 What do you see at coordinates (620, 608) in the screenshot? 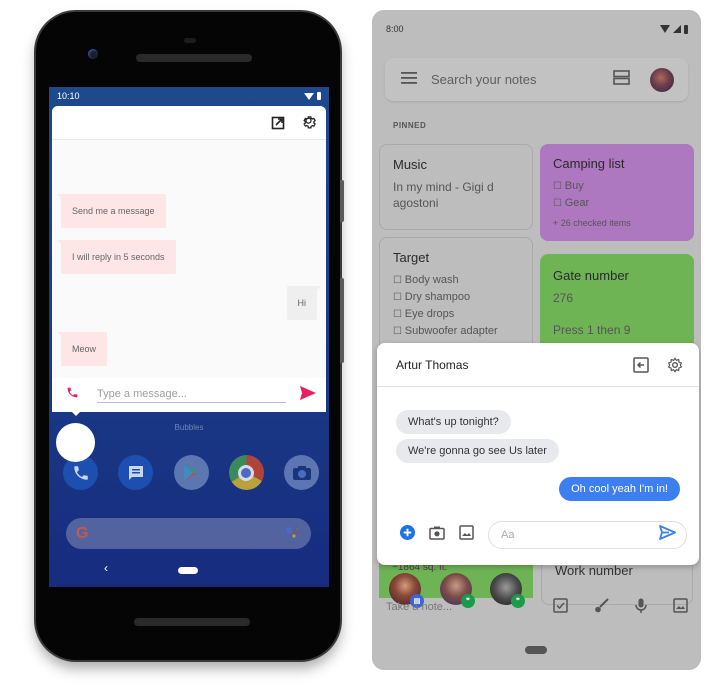
I see `note-actions-bar` at bounding box center [620, 608].